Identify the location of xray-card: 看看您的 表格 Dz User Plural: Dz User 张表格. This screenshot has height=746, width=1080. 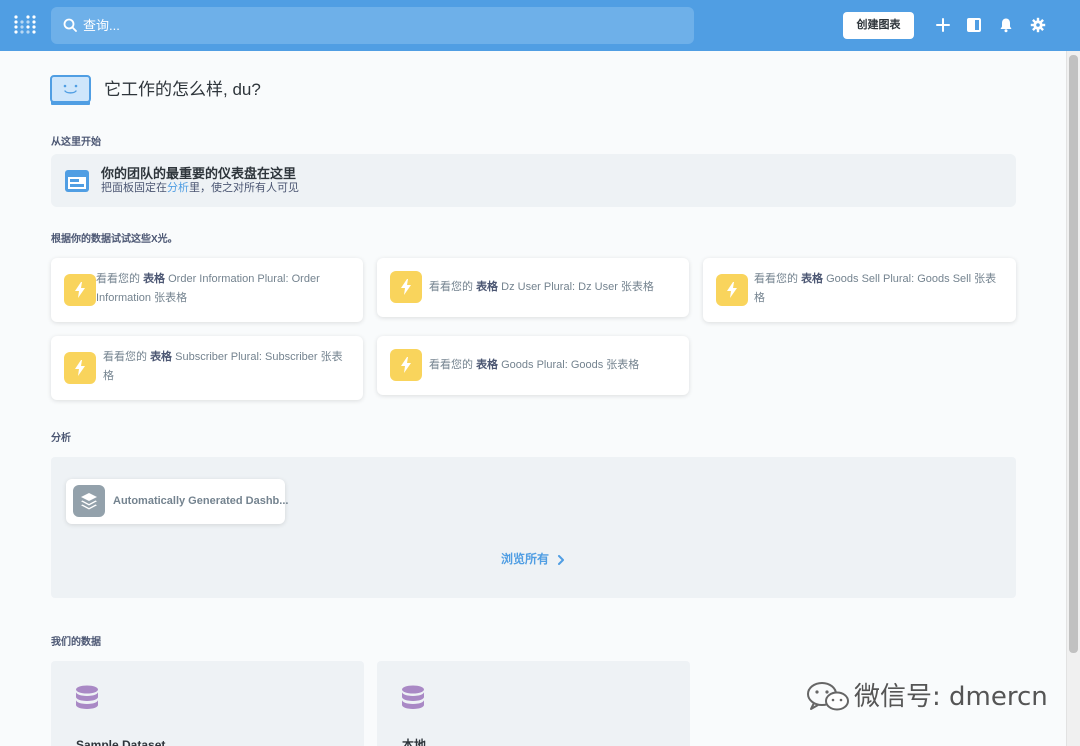
(533, 287).